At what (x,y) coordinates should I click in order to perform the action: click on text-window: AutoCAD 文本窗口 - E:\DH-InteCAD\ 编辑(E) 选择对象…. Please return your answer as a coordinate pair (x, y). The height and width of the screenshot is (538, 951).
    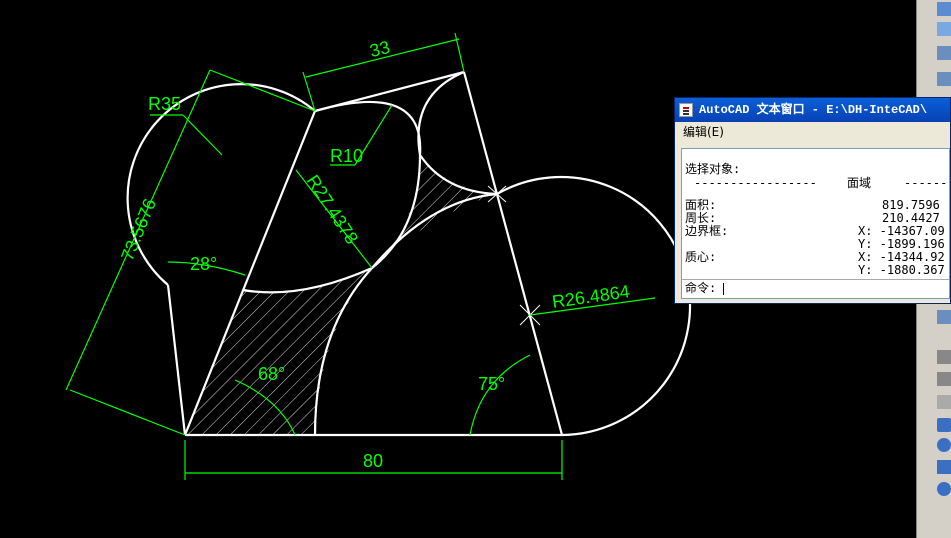
    Looking at the image, I should click on (812, 200).